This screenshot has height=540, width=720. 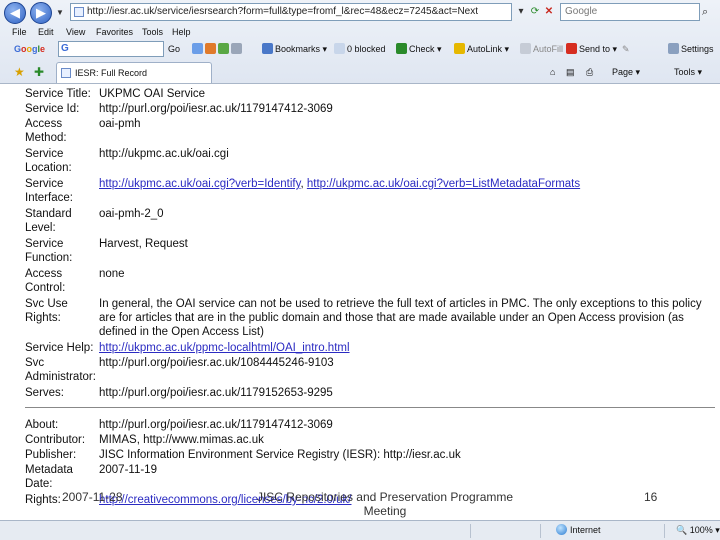 What do you see at coordinates (701, 530) in the screenshot?
I see `zoom-level: 100%` at bounding box center [701, 530].